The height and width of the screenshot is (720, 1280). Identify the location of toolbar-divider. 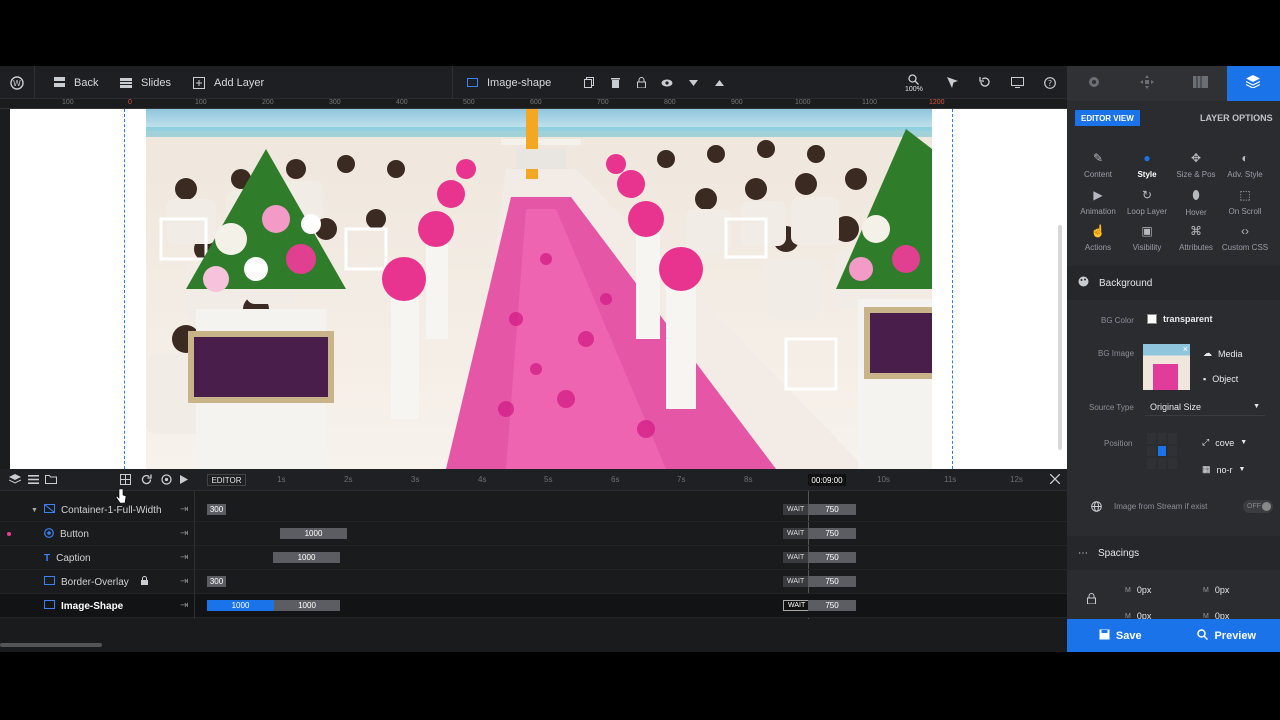
(452, 82).